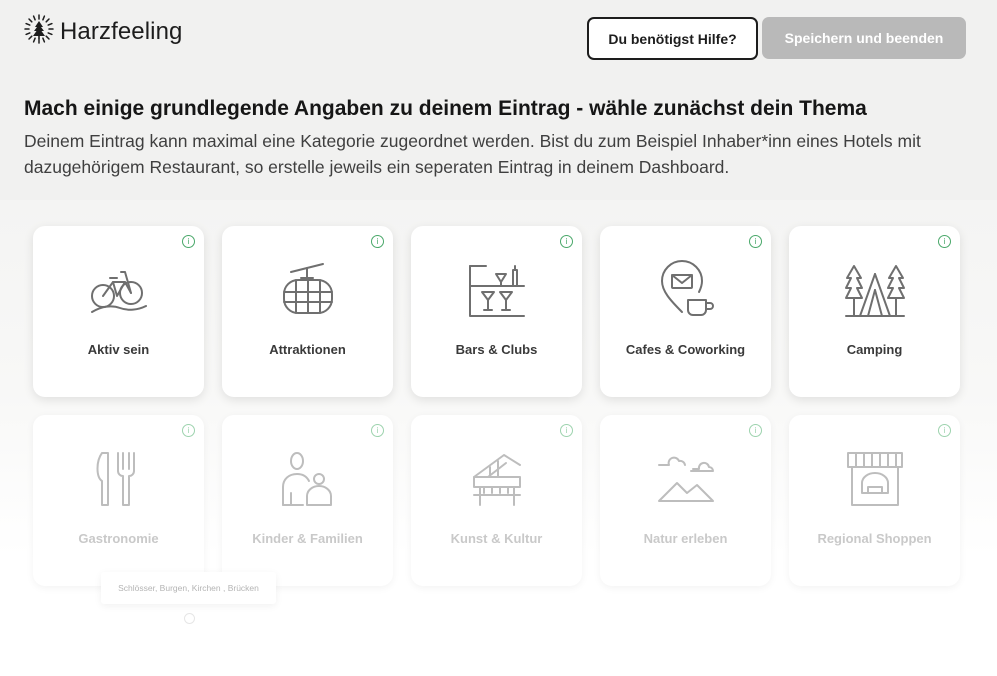  What do you see at coordinates (497, 480) in the screenshot?
I see `piano-icon` at bounding box center [497, 480].